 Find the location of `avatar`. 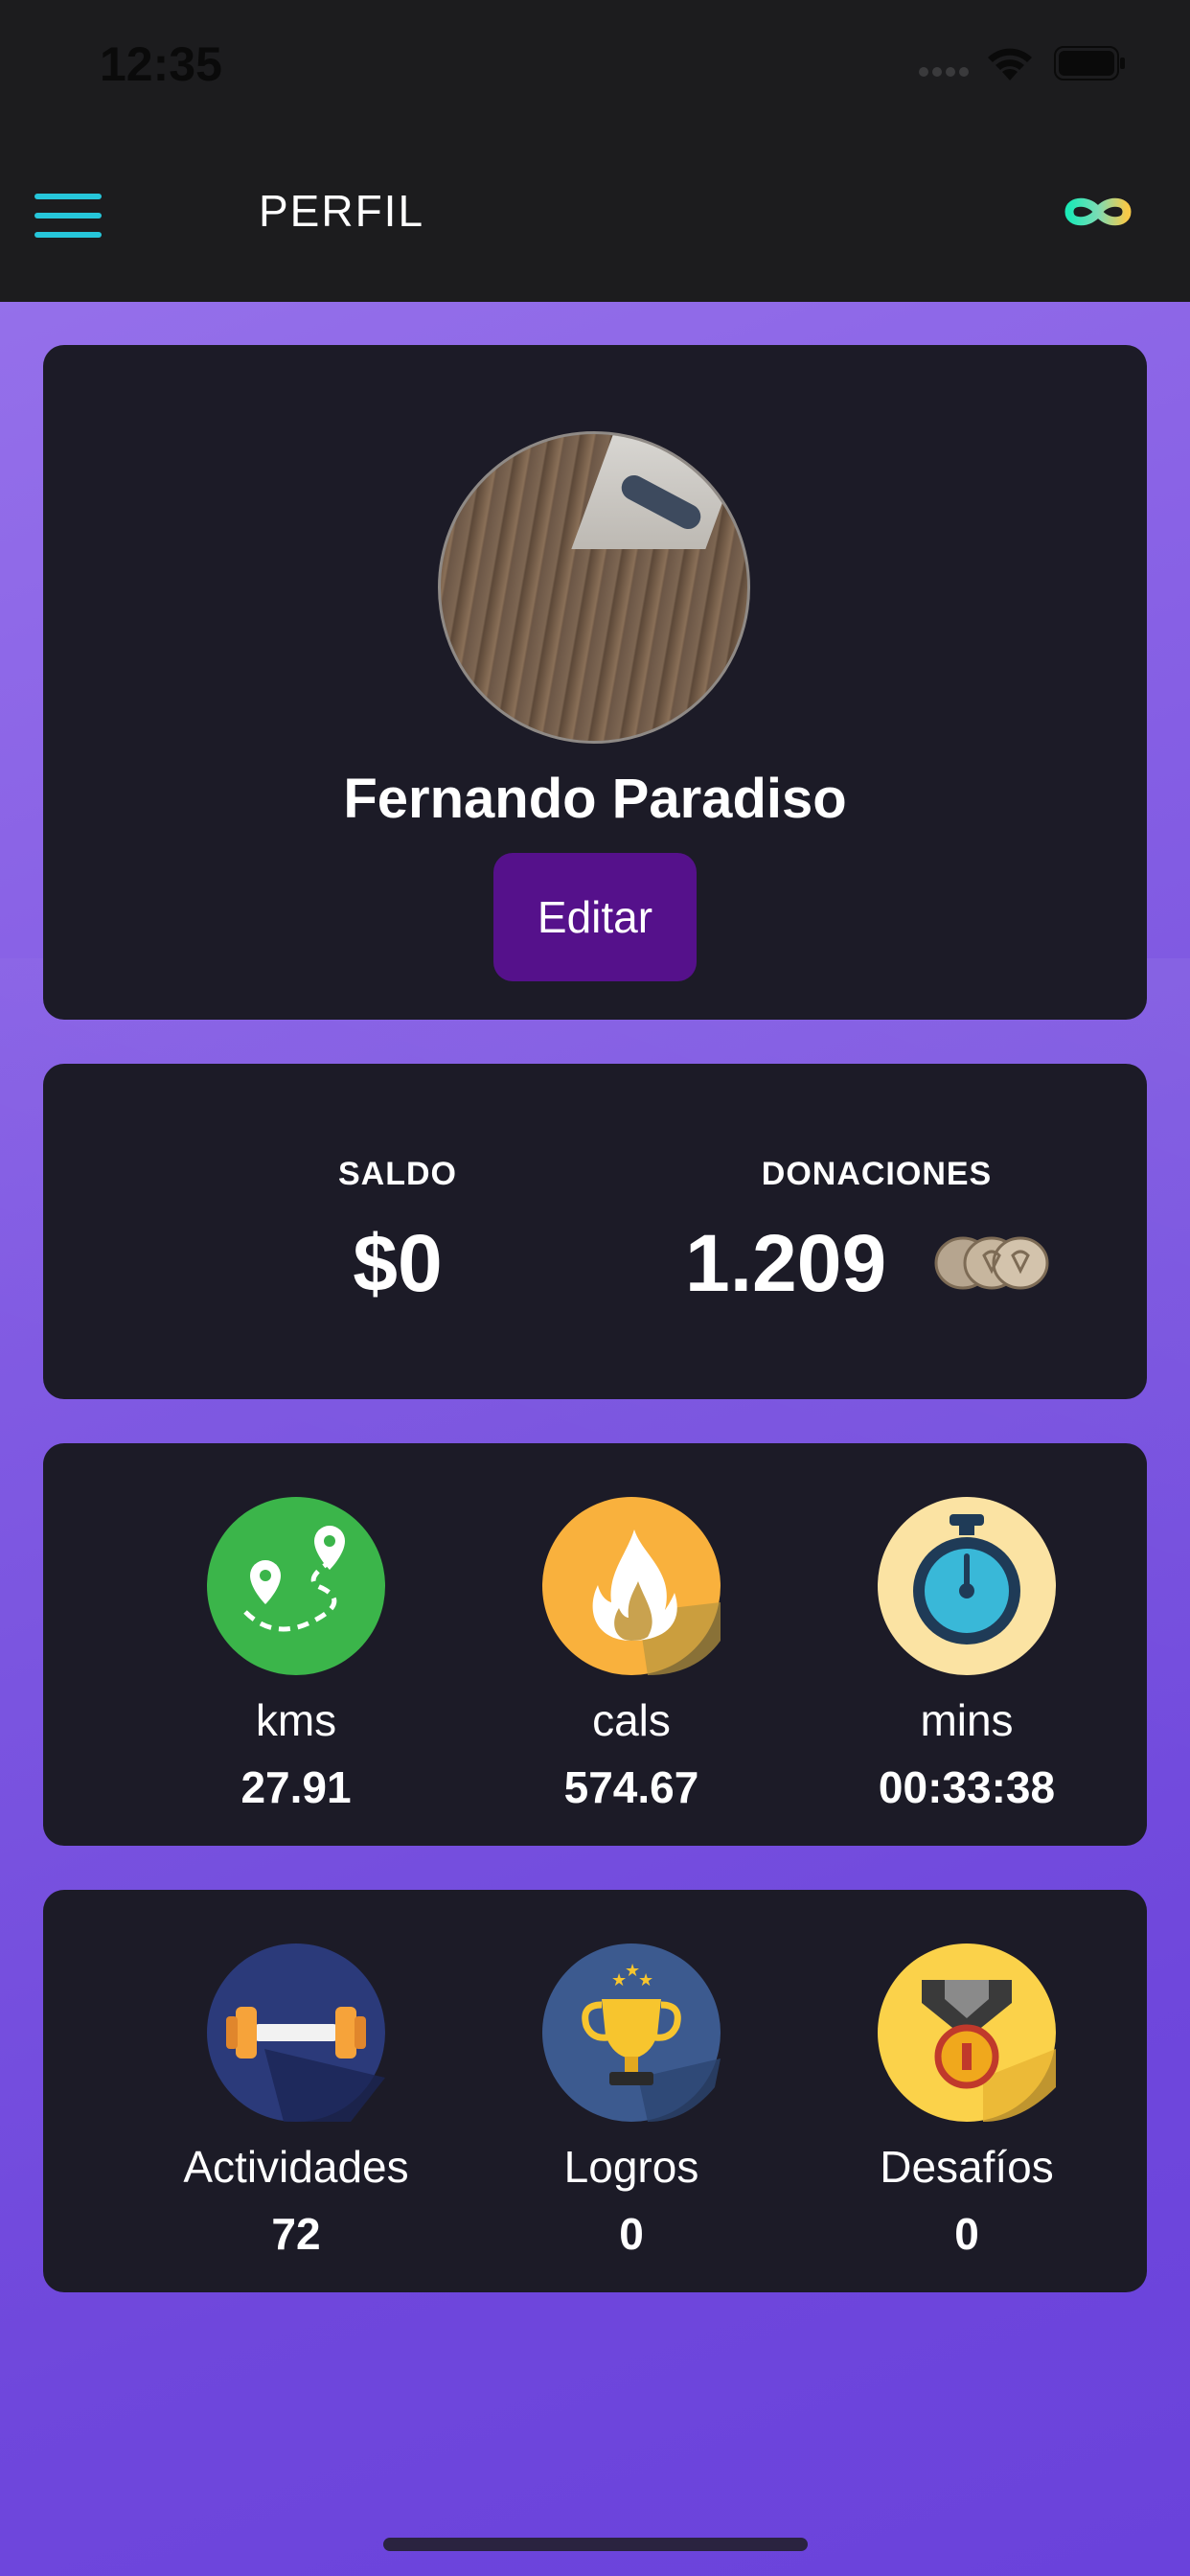

avatar is located at coordinates (594, 587).